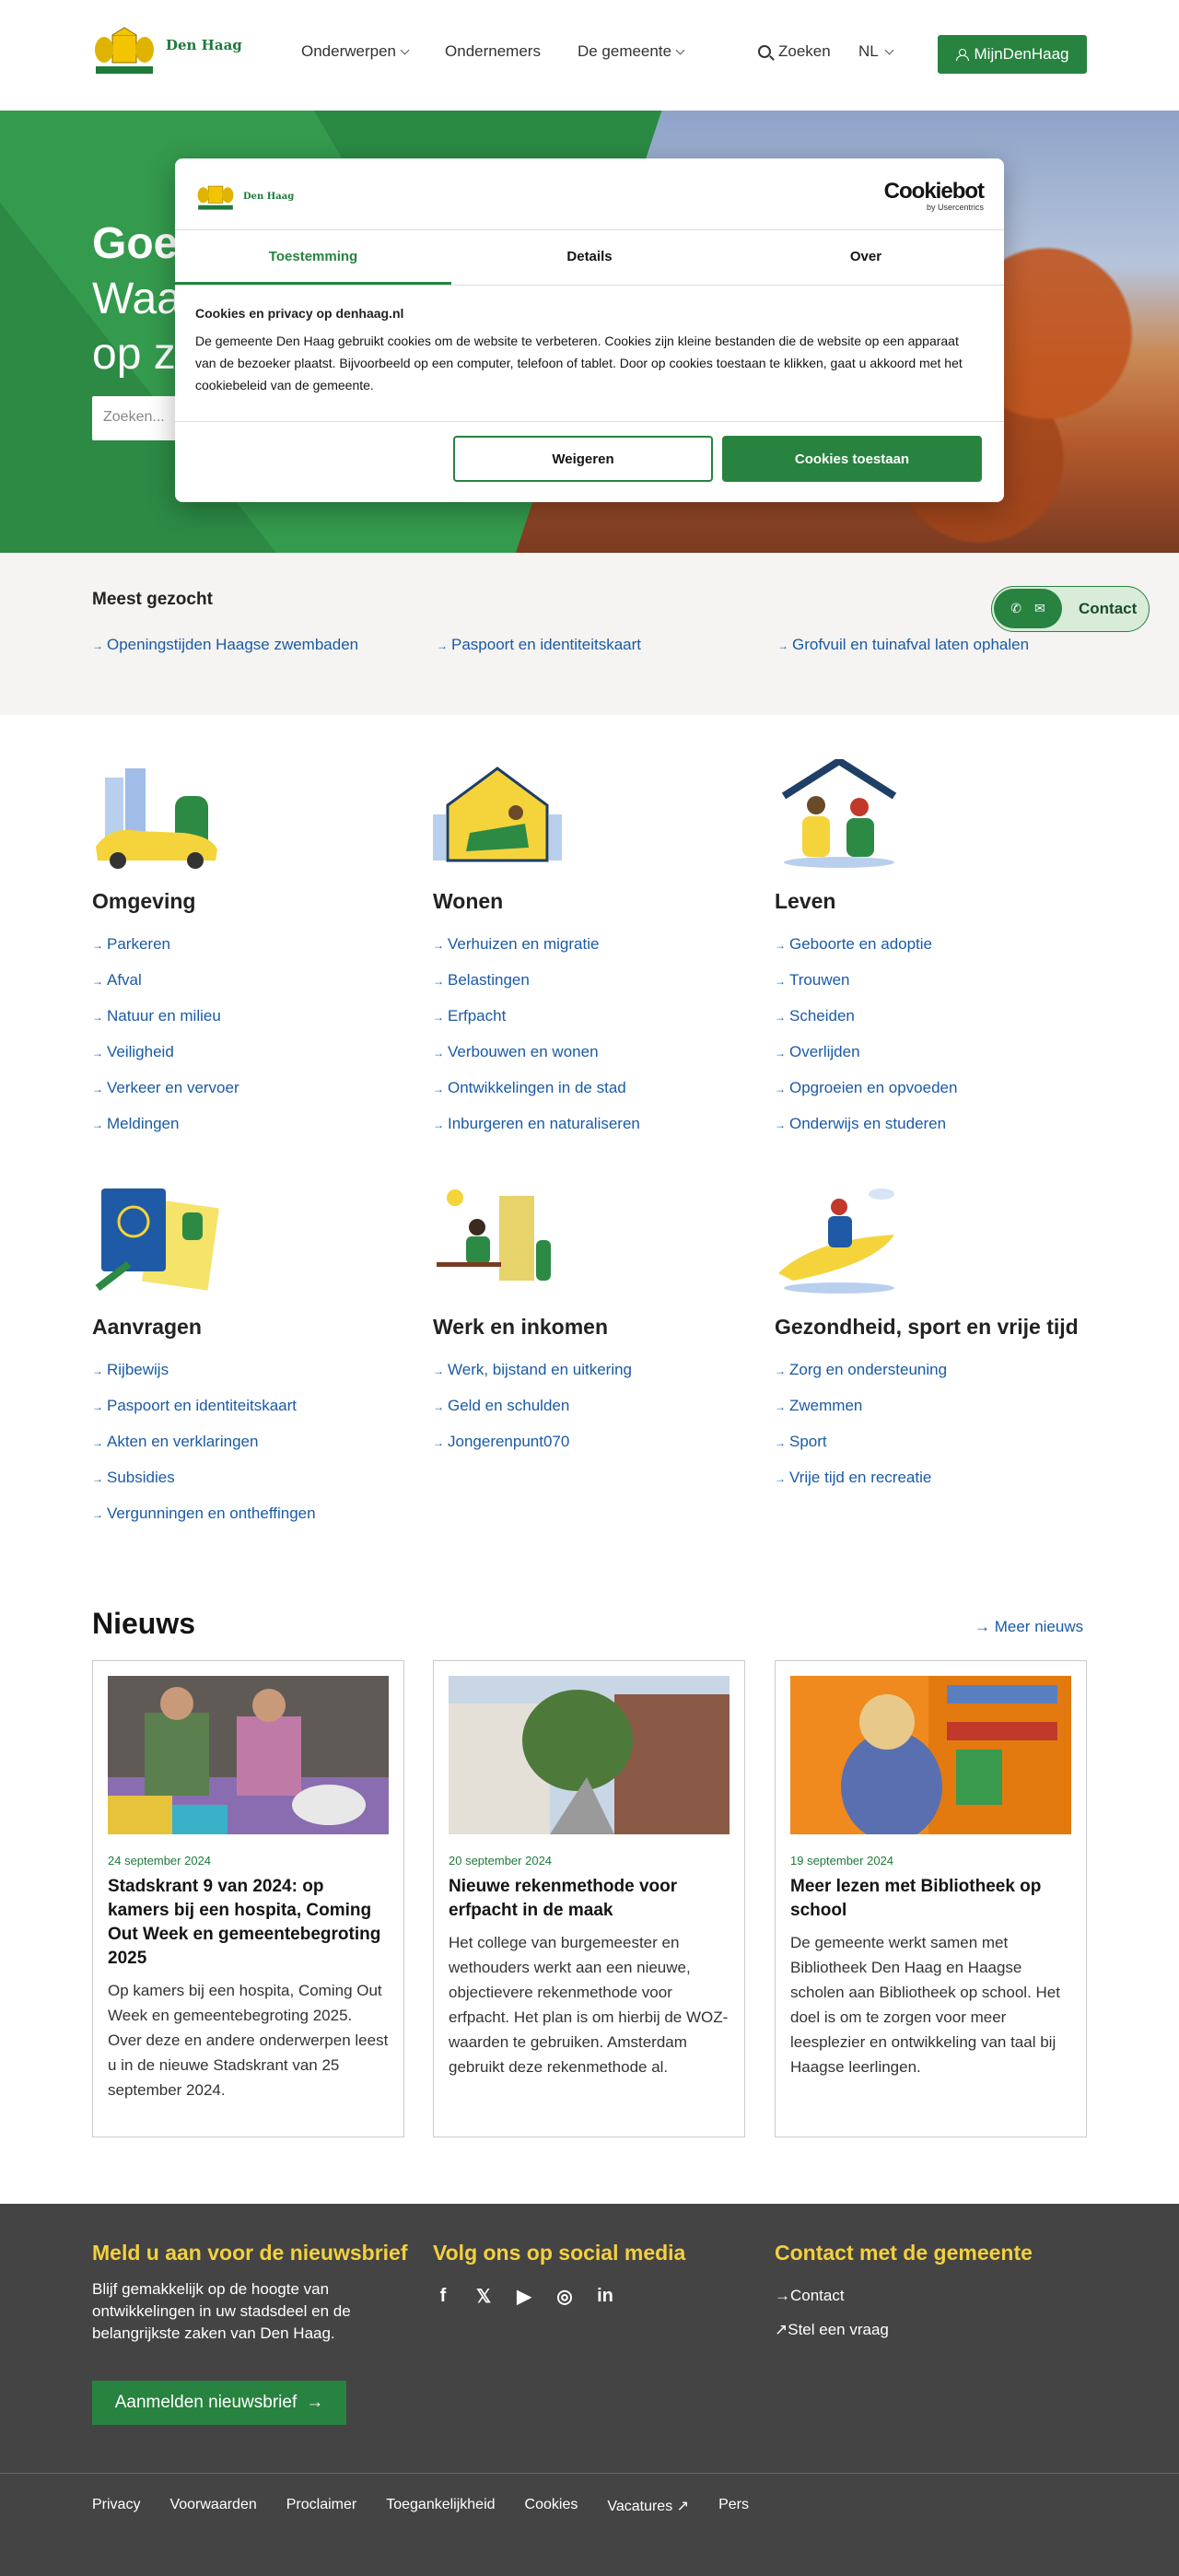 The width and height of the screenshot is (1179, 2576). I want to click on footer-link-vacatures: Vacatures ↗, so click(648, 2506).